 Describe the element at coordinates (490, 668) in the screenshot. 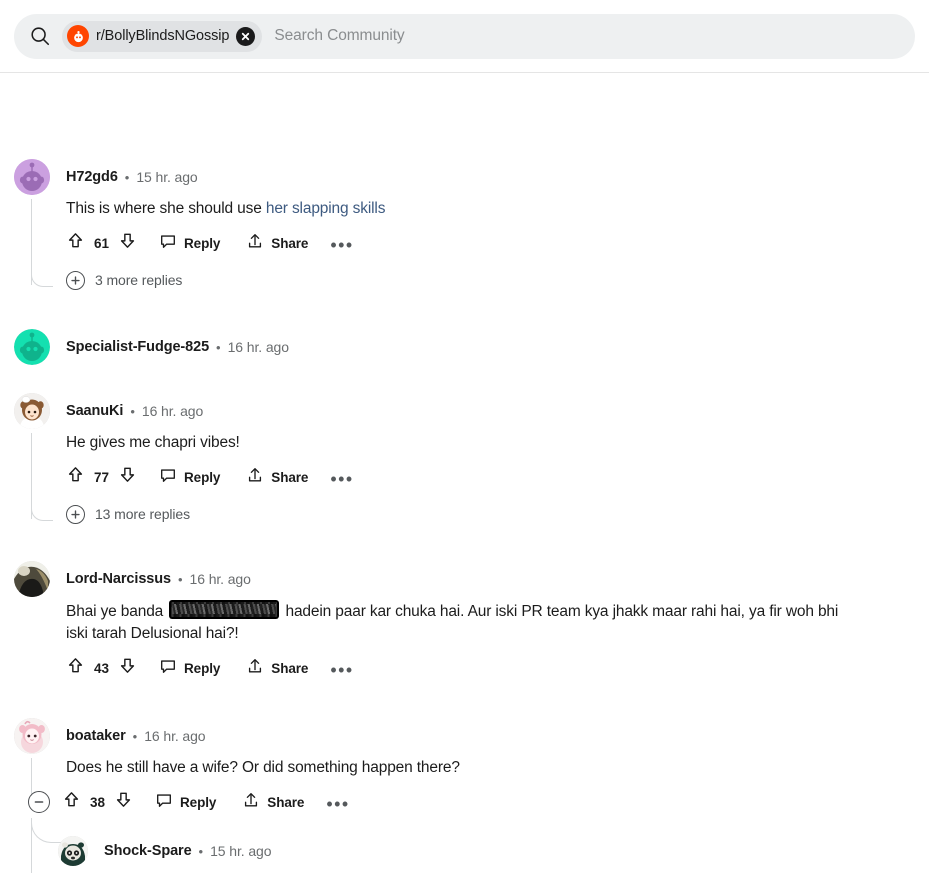

I see `comment-actions: 43 Reply Share •••` at that location.